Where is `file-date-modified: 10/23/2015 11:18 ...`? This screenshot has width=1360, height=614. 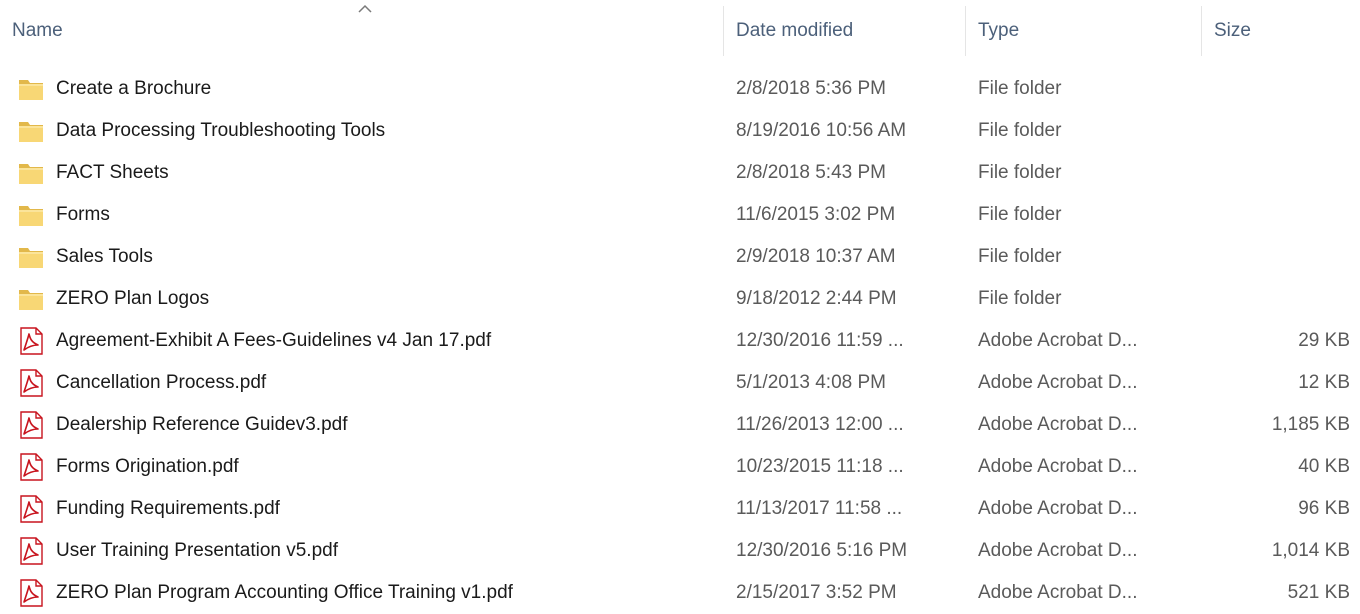 file-date-modified: 10/23/2015 11:18 ... is located at coordinates (820, 466).